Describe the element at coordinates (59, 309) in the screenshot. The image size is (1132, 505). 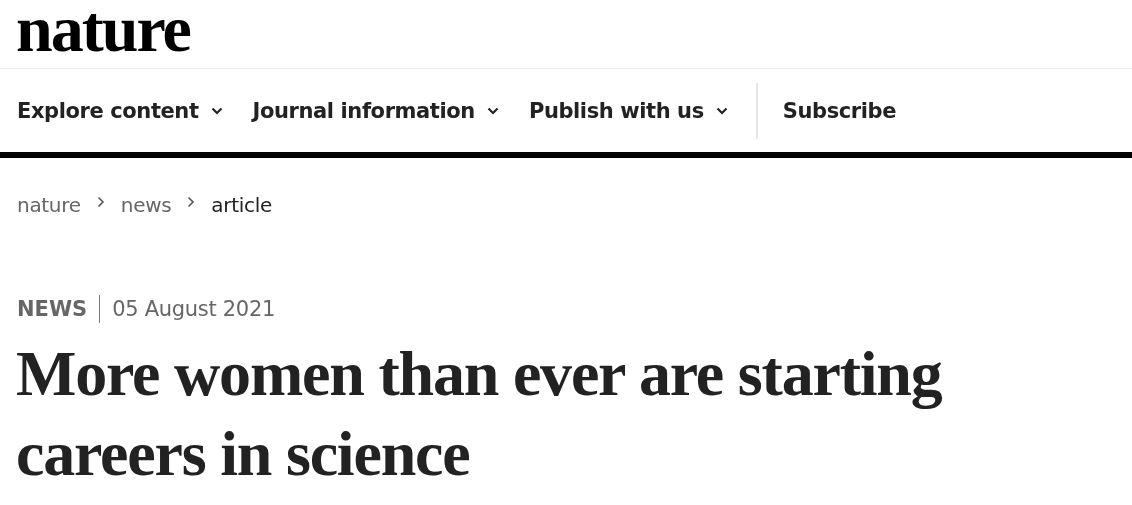
I see `article-type: NEWS` at that location.